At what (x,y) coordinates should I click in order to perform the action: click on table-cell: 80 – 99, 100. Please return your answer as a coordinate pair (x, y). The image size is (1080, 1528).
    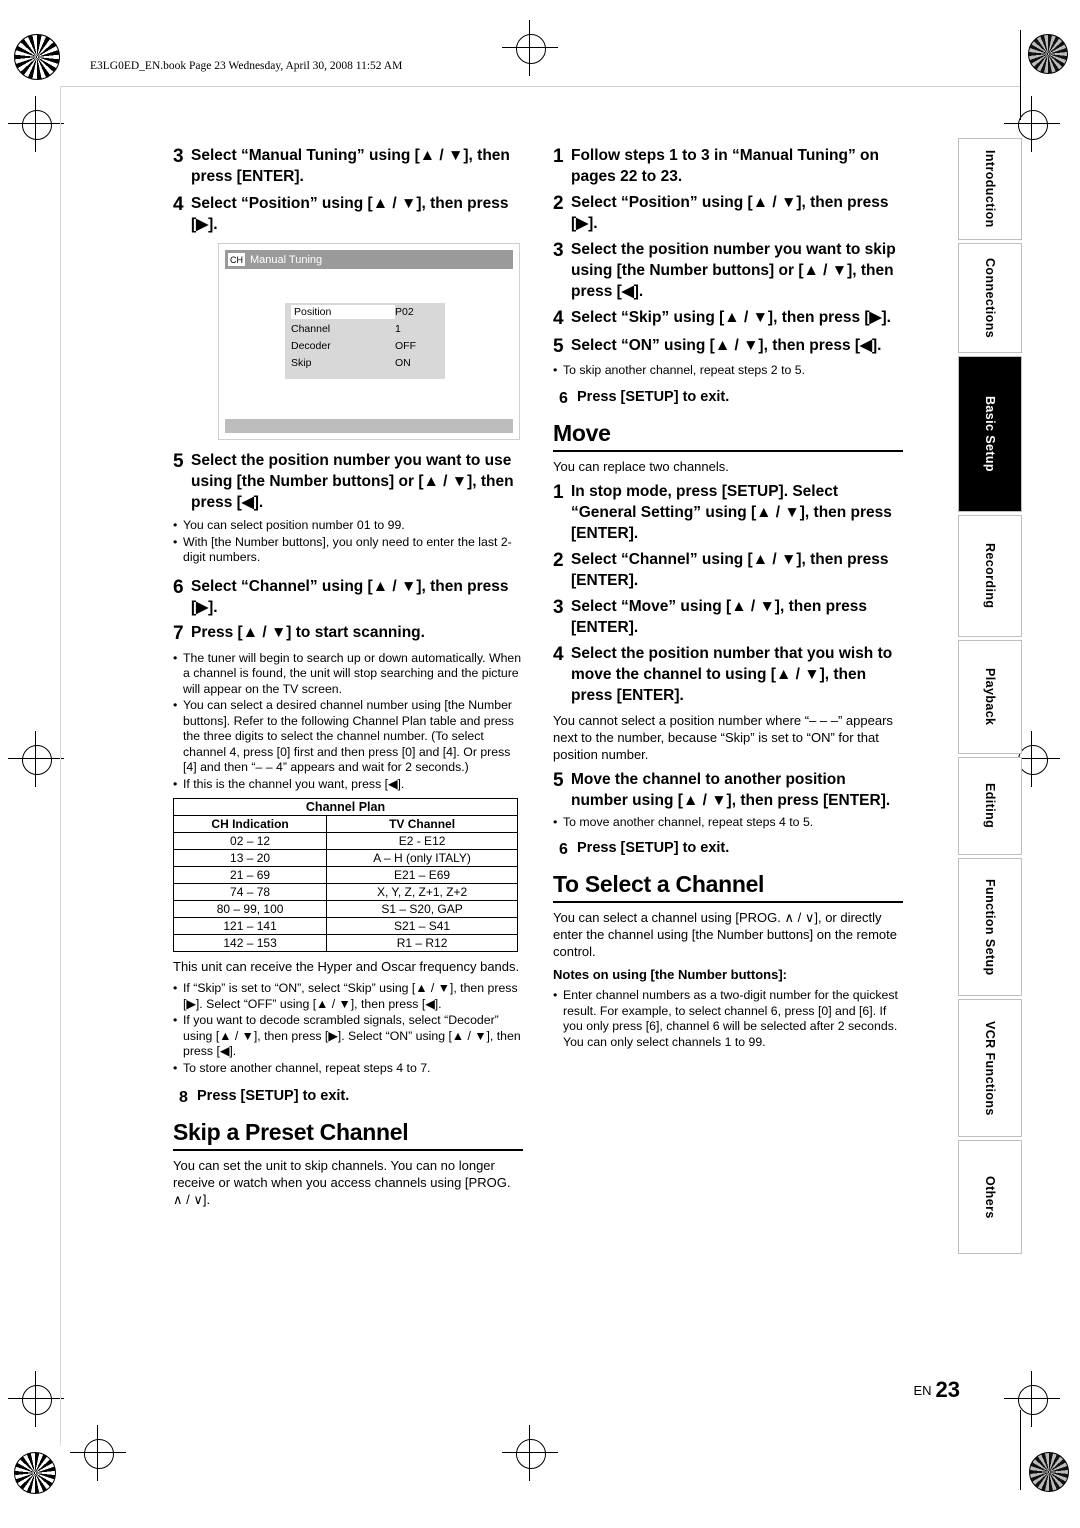
    Looking at the image, I should click on (250, 909).